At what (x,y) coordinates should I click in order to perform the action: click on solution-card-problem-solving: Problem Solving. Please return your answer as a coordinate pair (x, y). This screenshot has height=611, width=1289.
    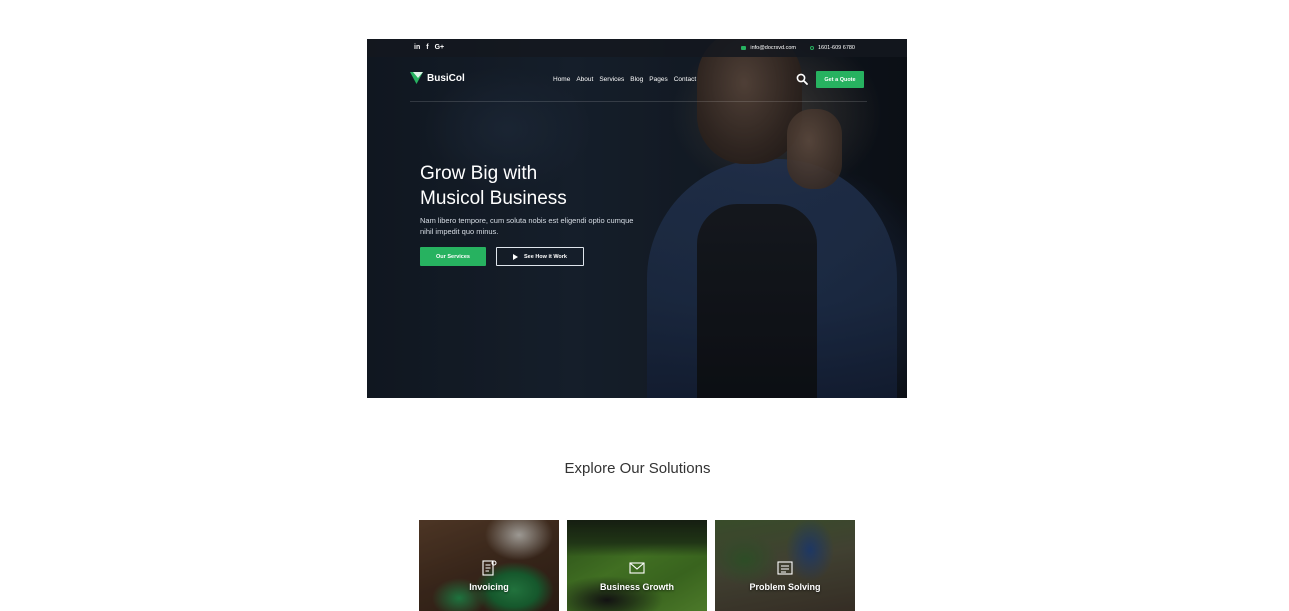
    Looking at the image, I should click on (785, 565).